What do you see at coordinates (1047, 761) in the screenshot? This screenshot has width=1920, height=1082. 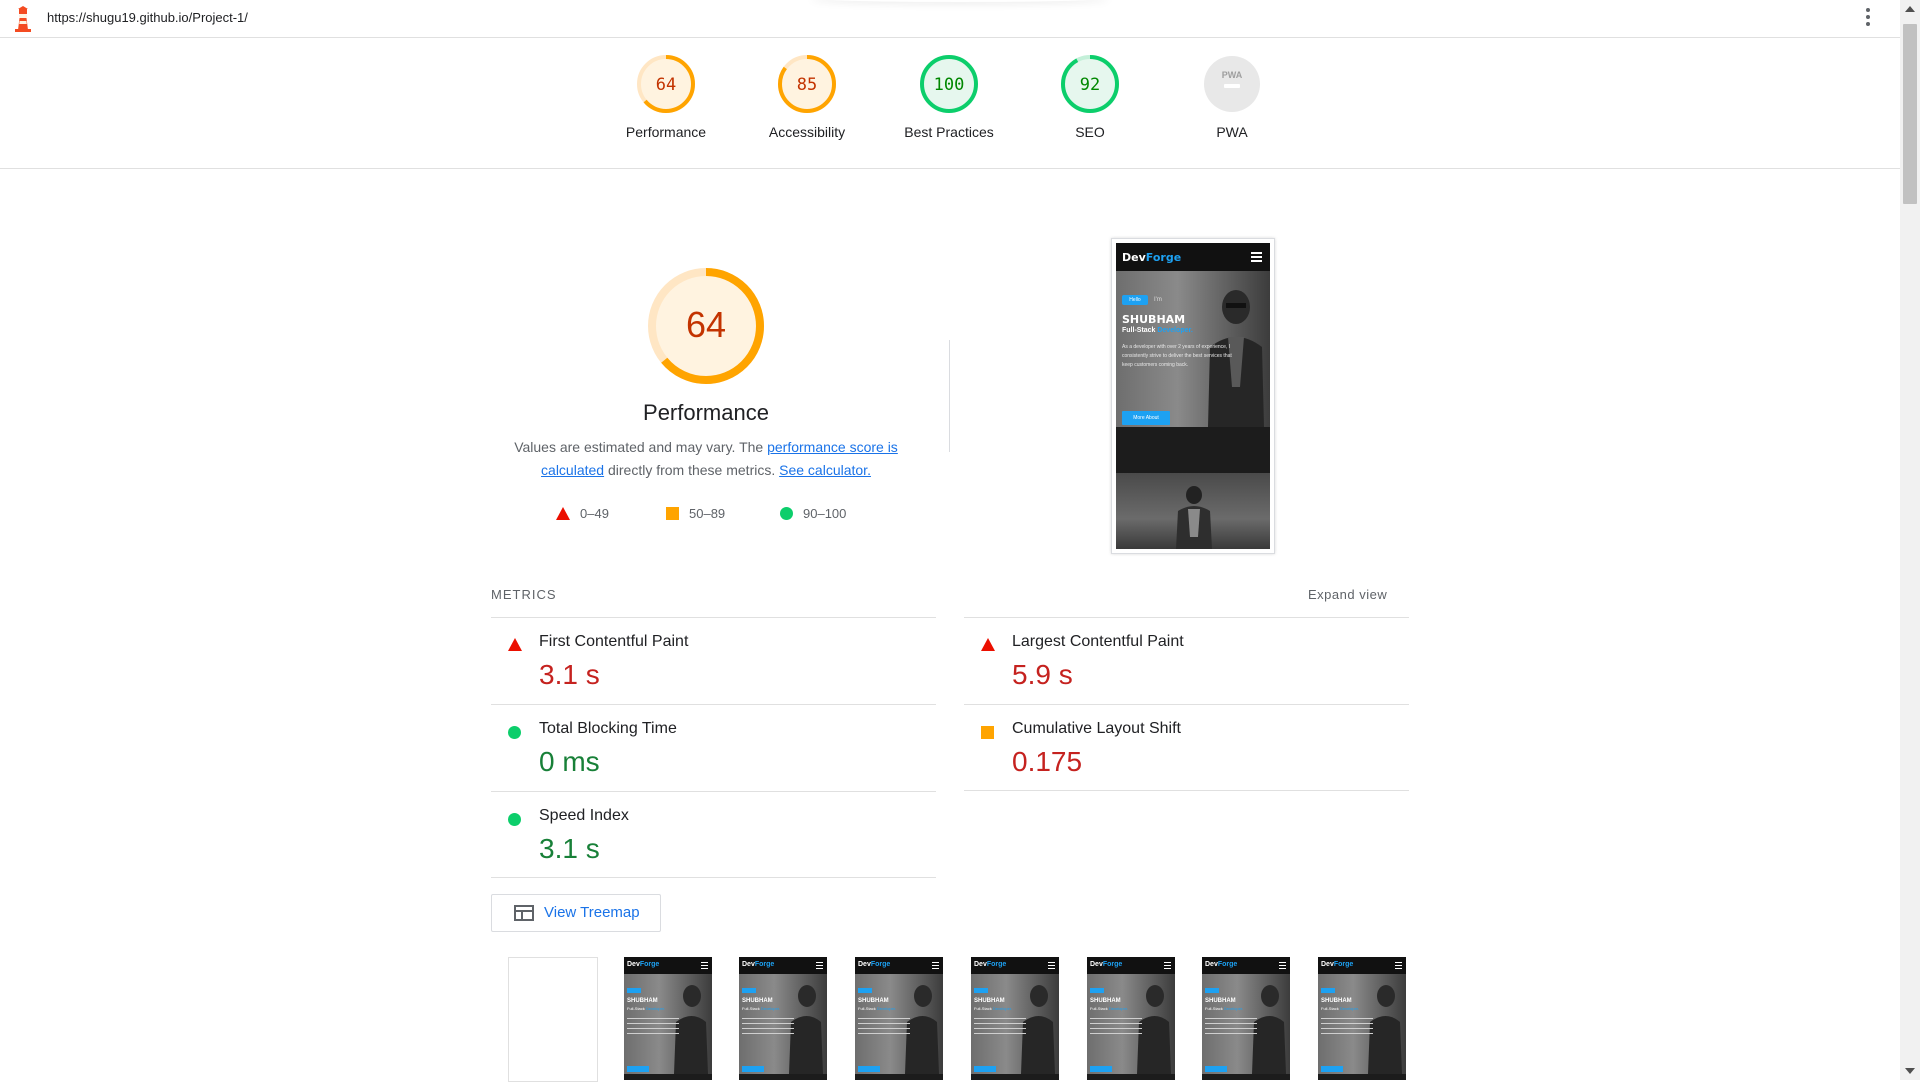 I see `metric-value: 0.175` at bounding box center [1047, 761].